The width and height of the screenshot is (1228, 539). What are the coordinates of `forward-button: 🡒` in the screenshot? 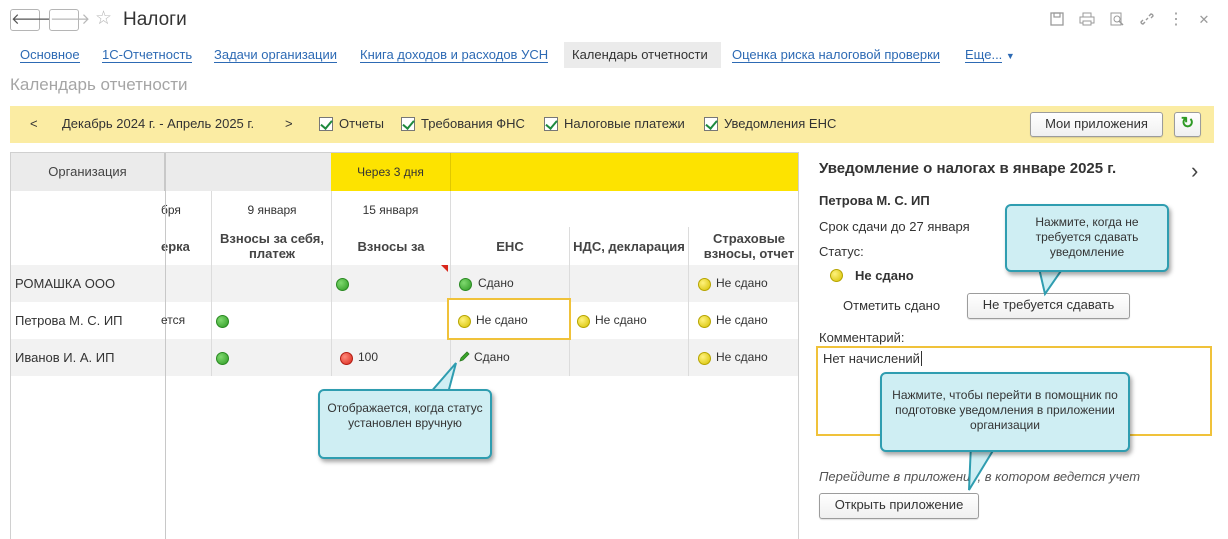 It's located at (69, 20).